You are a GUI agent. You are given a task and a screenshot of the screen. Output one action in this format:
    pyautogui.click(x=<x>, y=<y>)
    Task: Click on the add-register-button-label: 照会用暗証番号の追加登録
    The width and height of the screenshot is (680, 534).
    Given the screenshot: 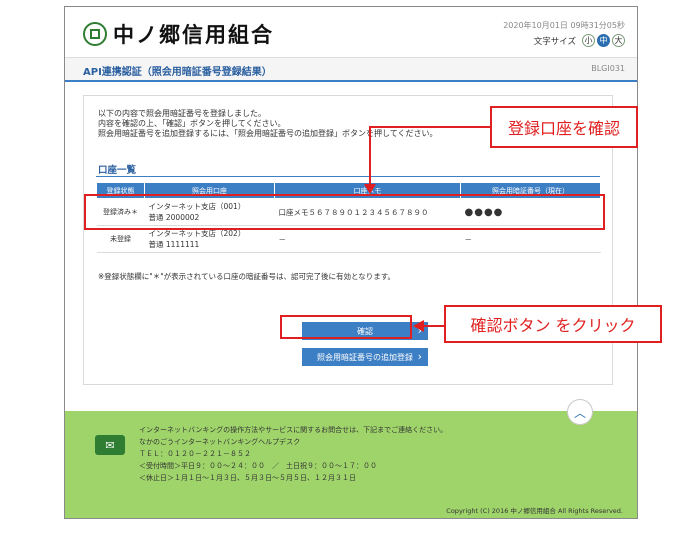 What is the action you would take?
    pyautogui.click(x=365, y=357)
    